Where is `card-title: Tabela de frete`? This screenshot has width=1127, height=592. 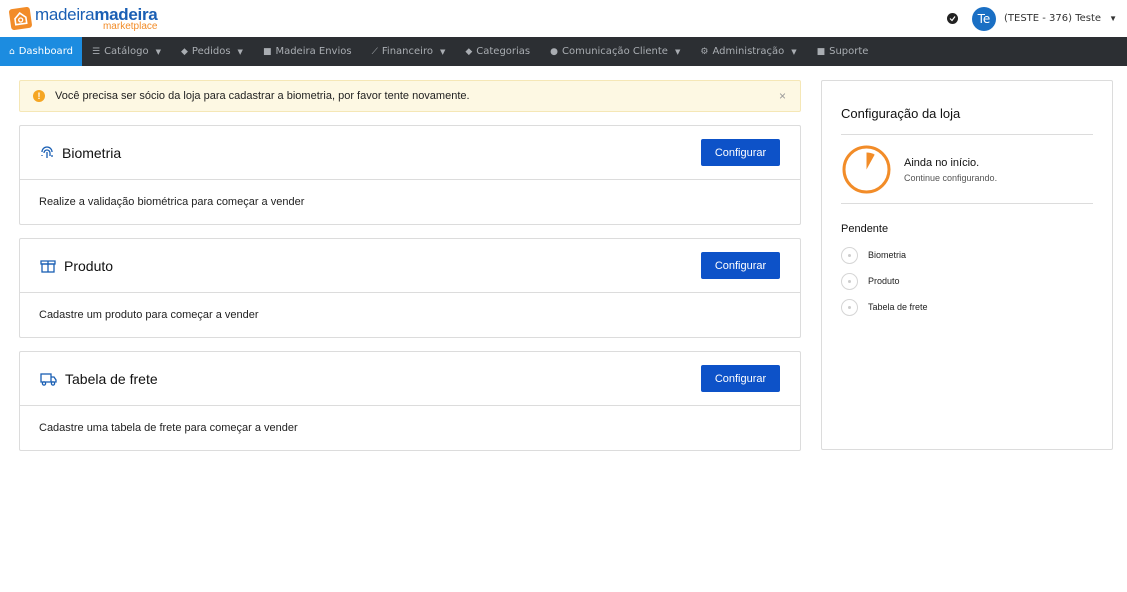 card-title: Tabela de frete is located at coordinates (99, 379).